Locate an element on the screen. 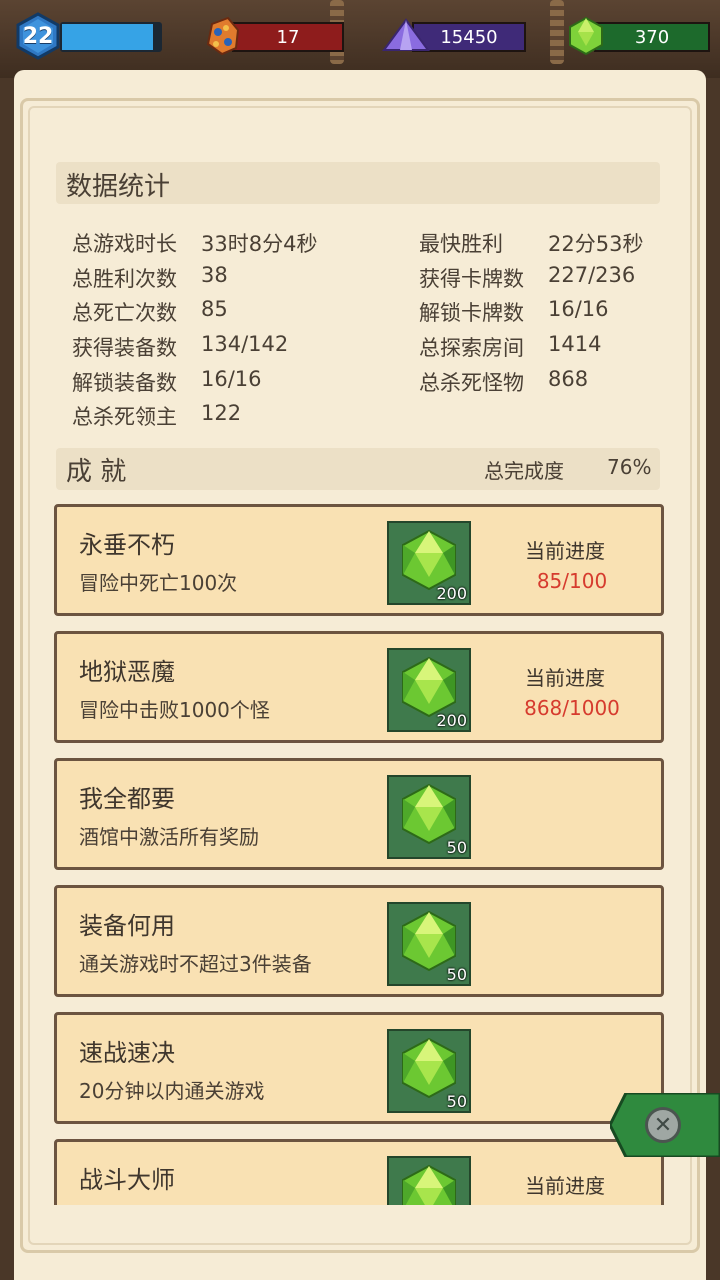 Image resolution: width=720 pixels, height=1280 pixels. achievement-desc: 冒险中击败1000个怪 is located at coordinates (174, 710).